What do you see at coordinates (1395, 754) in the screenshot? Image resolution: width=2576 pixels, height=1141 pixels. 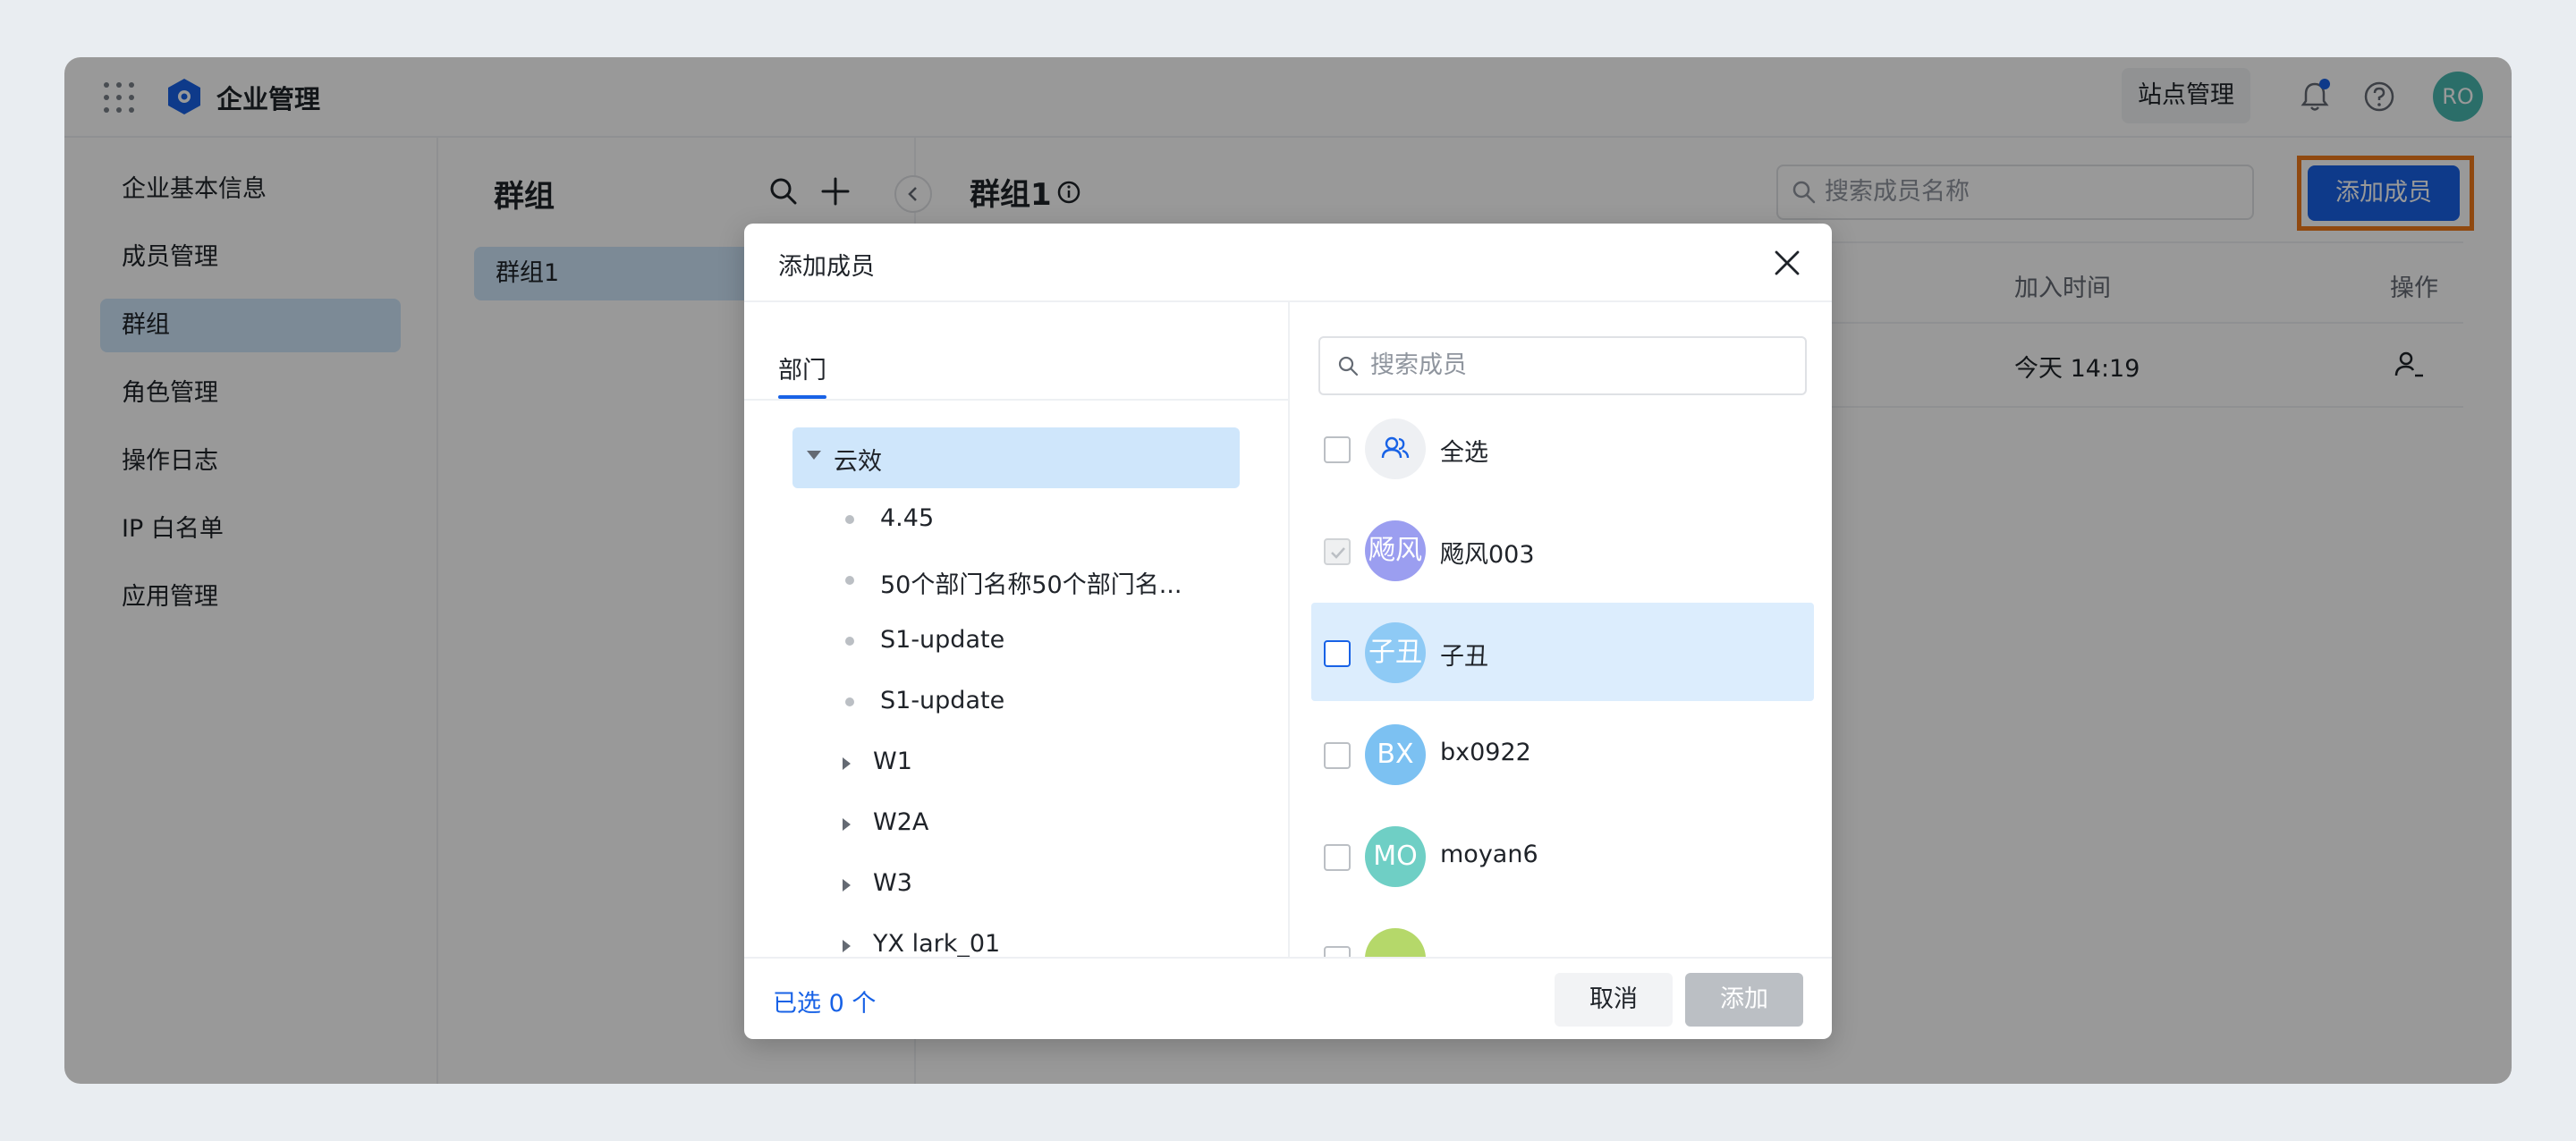 I see `member-avatar: BX` at bounding box center [1395, 754].